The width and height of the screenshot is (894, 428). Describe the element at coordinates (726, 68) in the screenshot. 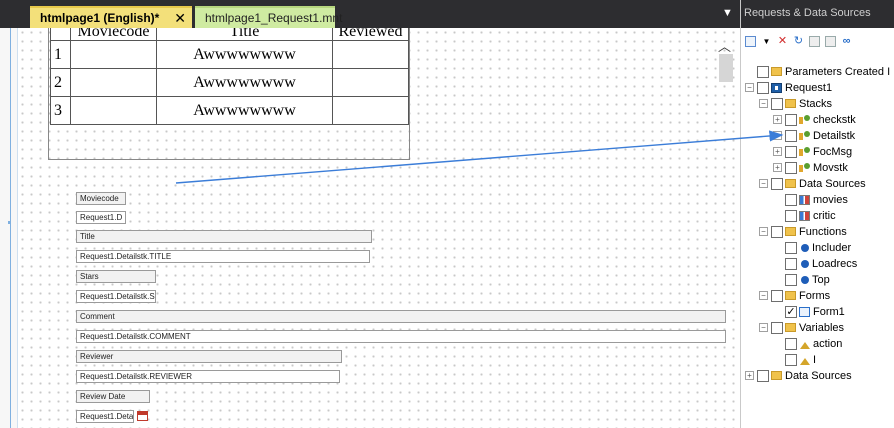

I see `scrollbar-thumb` at that location.